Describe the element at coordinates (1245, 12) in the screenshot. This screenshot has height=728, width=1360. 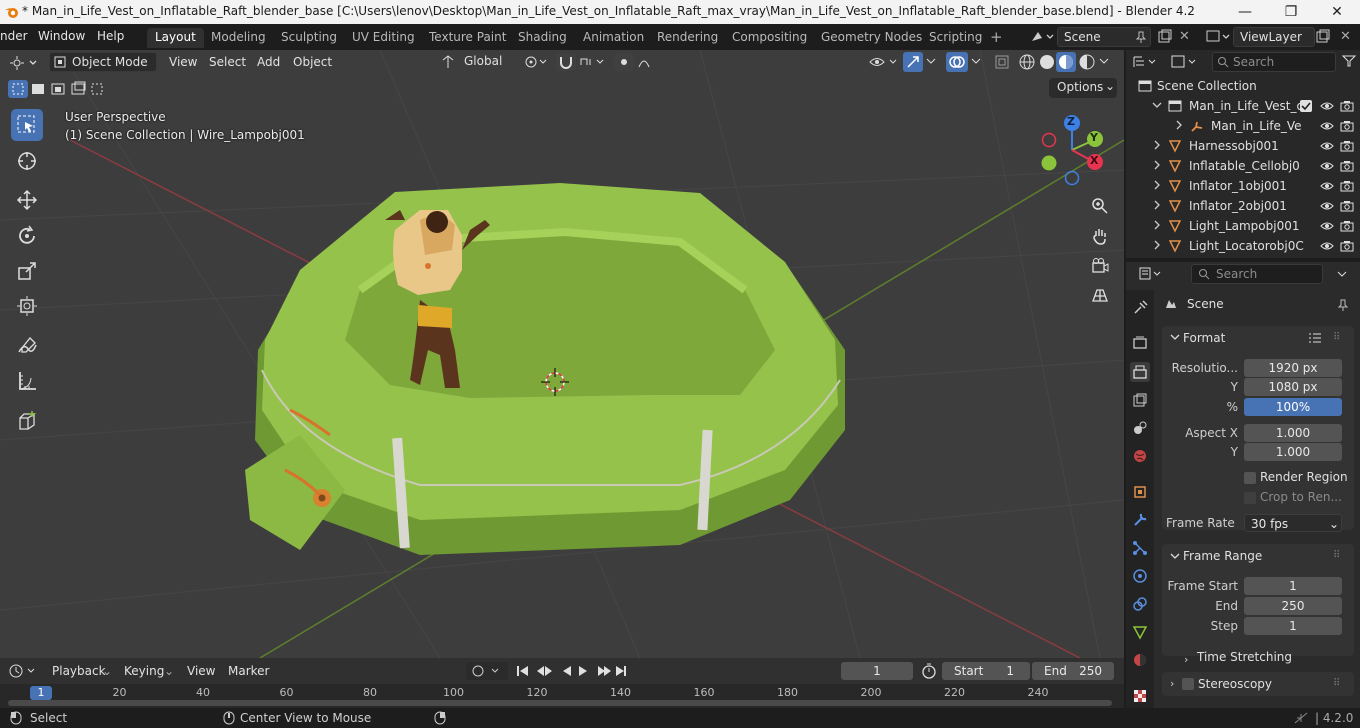
I see `minimize-button: —` at that location.